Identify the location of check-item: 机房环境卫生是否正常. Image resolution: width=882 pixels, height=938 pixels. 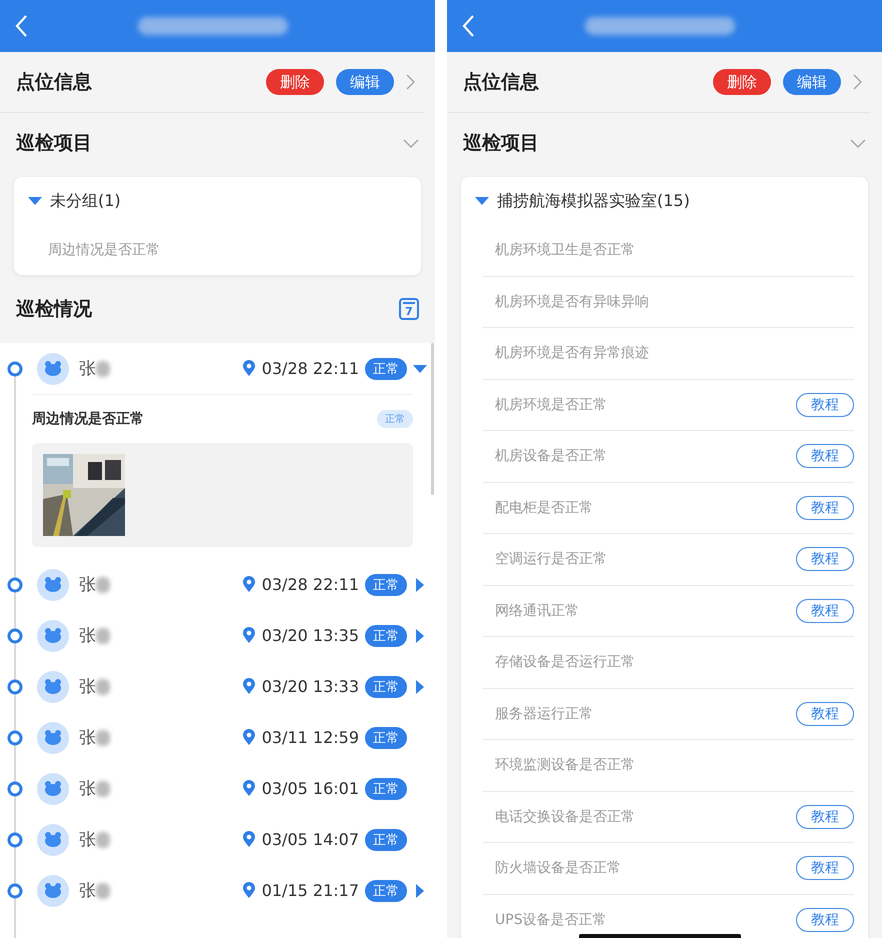
(565, 250).